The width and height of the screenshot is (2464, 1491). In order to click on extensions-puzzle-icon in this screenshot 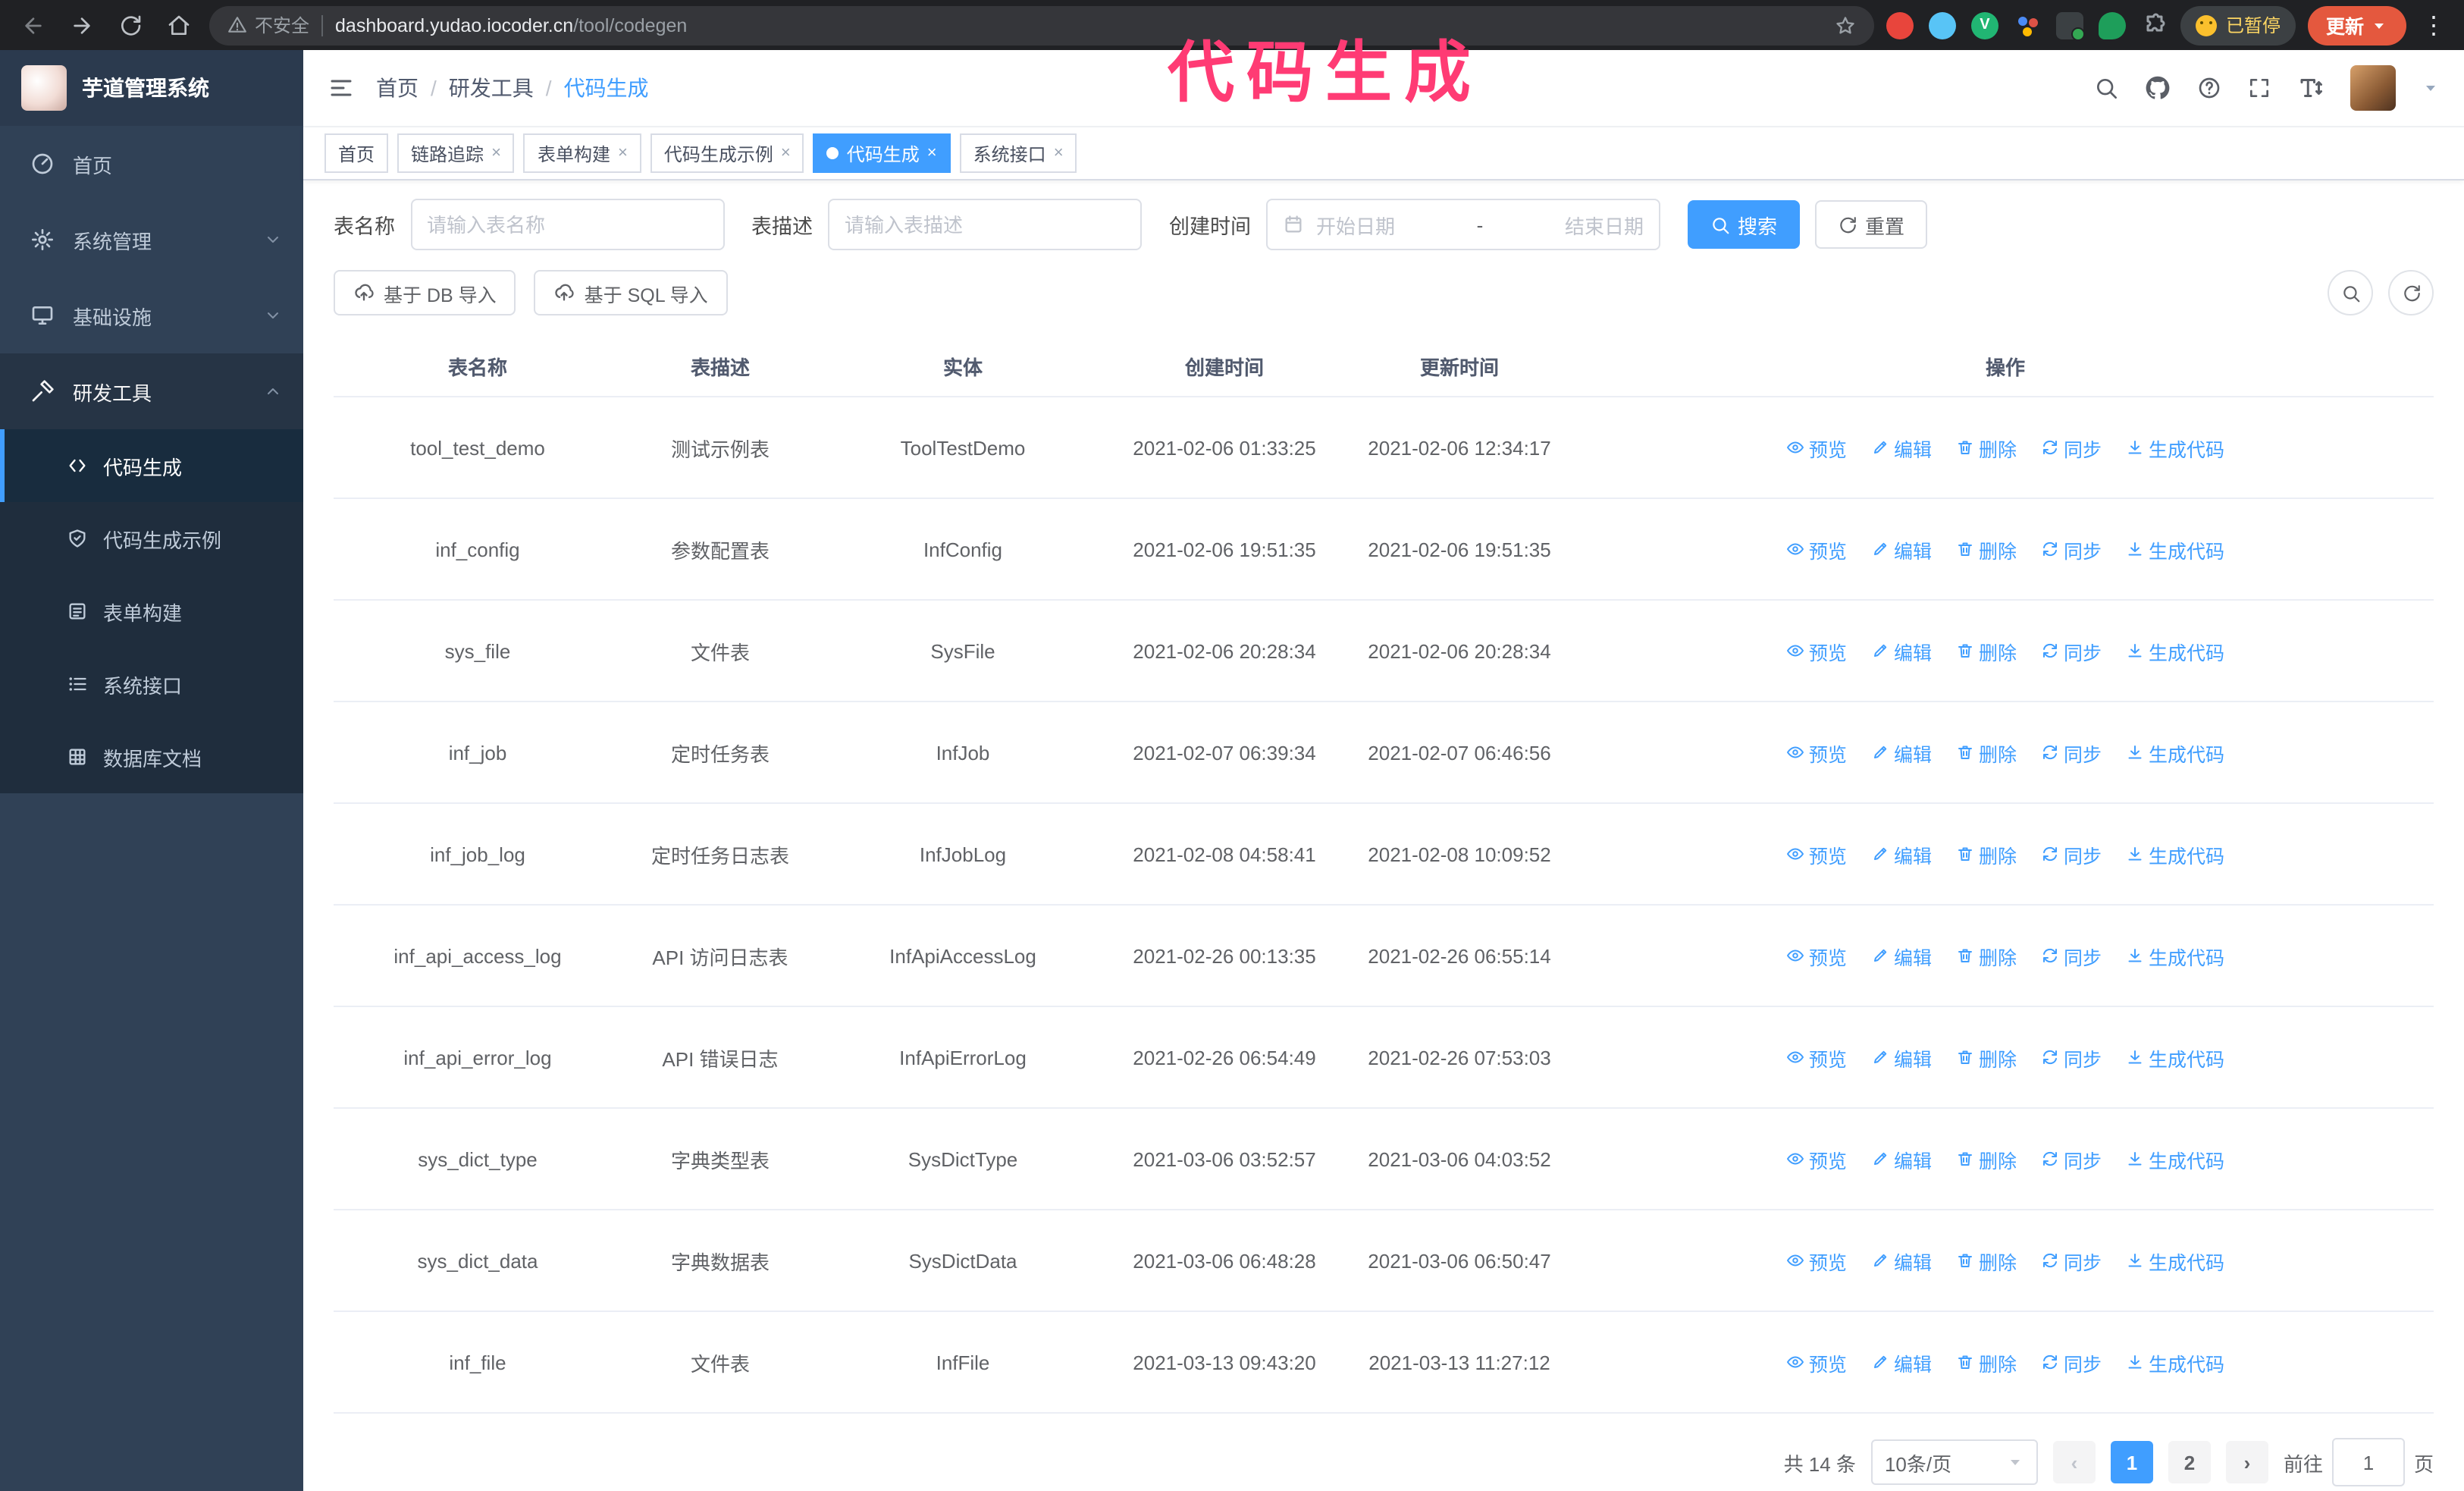, I will do `click(2154, 25)`.